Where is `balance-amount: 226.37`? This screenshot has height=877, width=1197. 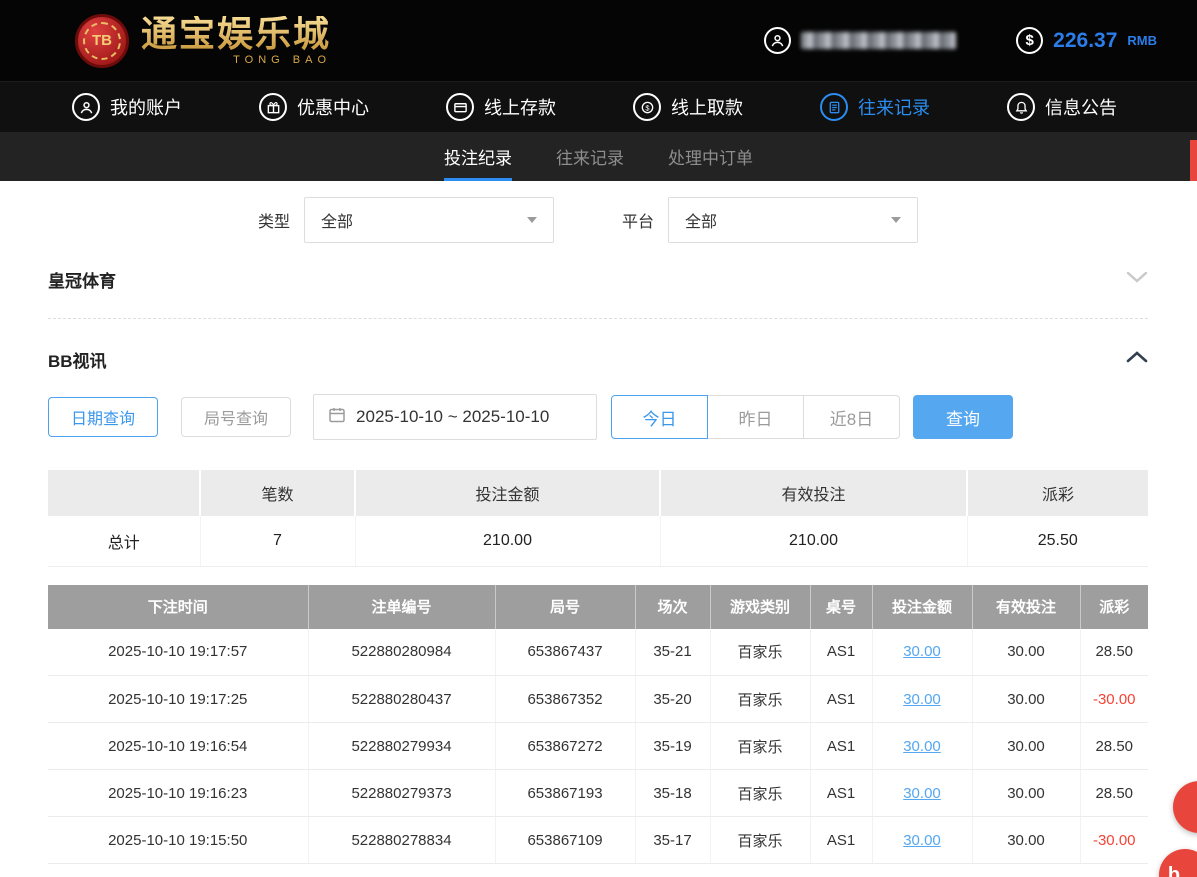 balance-amount: 226.37 is located at coordinates (1085, 40).